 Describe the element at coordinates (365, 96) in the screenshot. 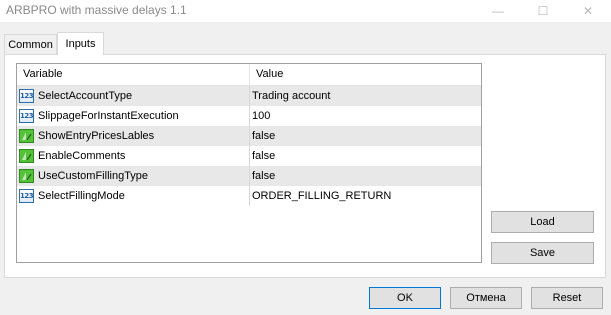

I see `value-cell: Trading account` at that location.